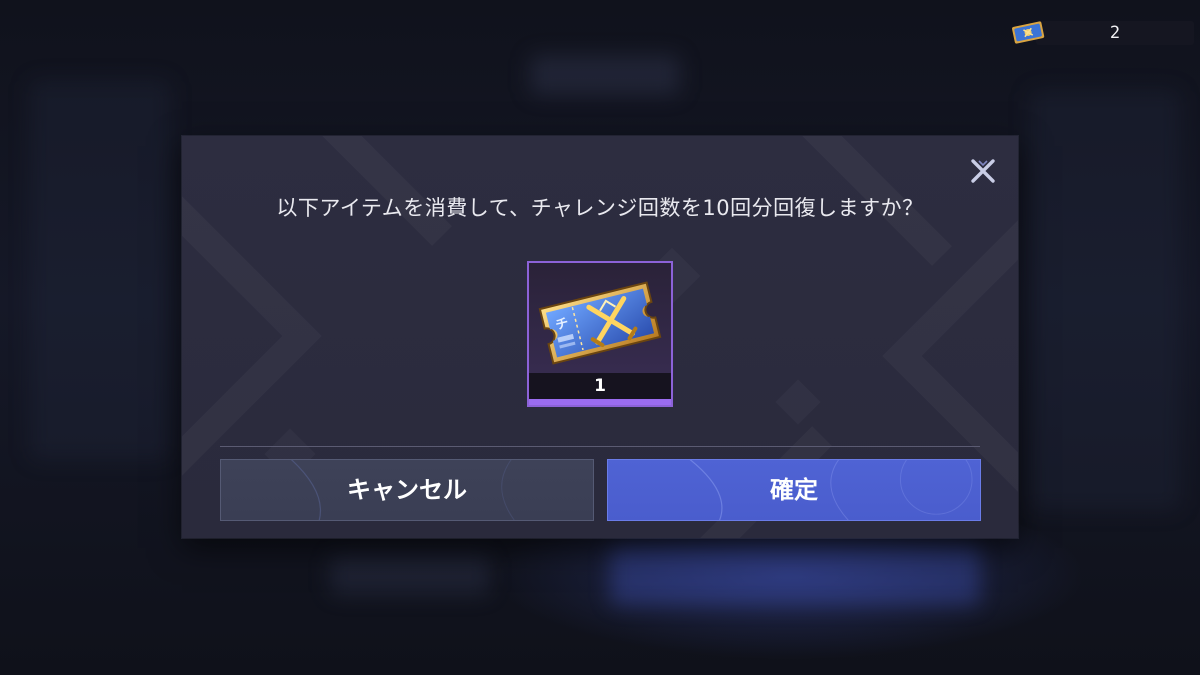 This screenshot has height=675, width=1200. I want to click on divider, so click(600, 446).